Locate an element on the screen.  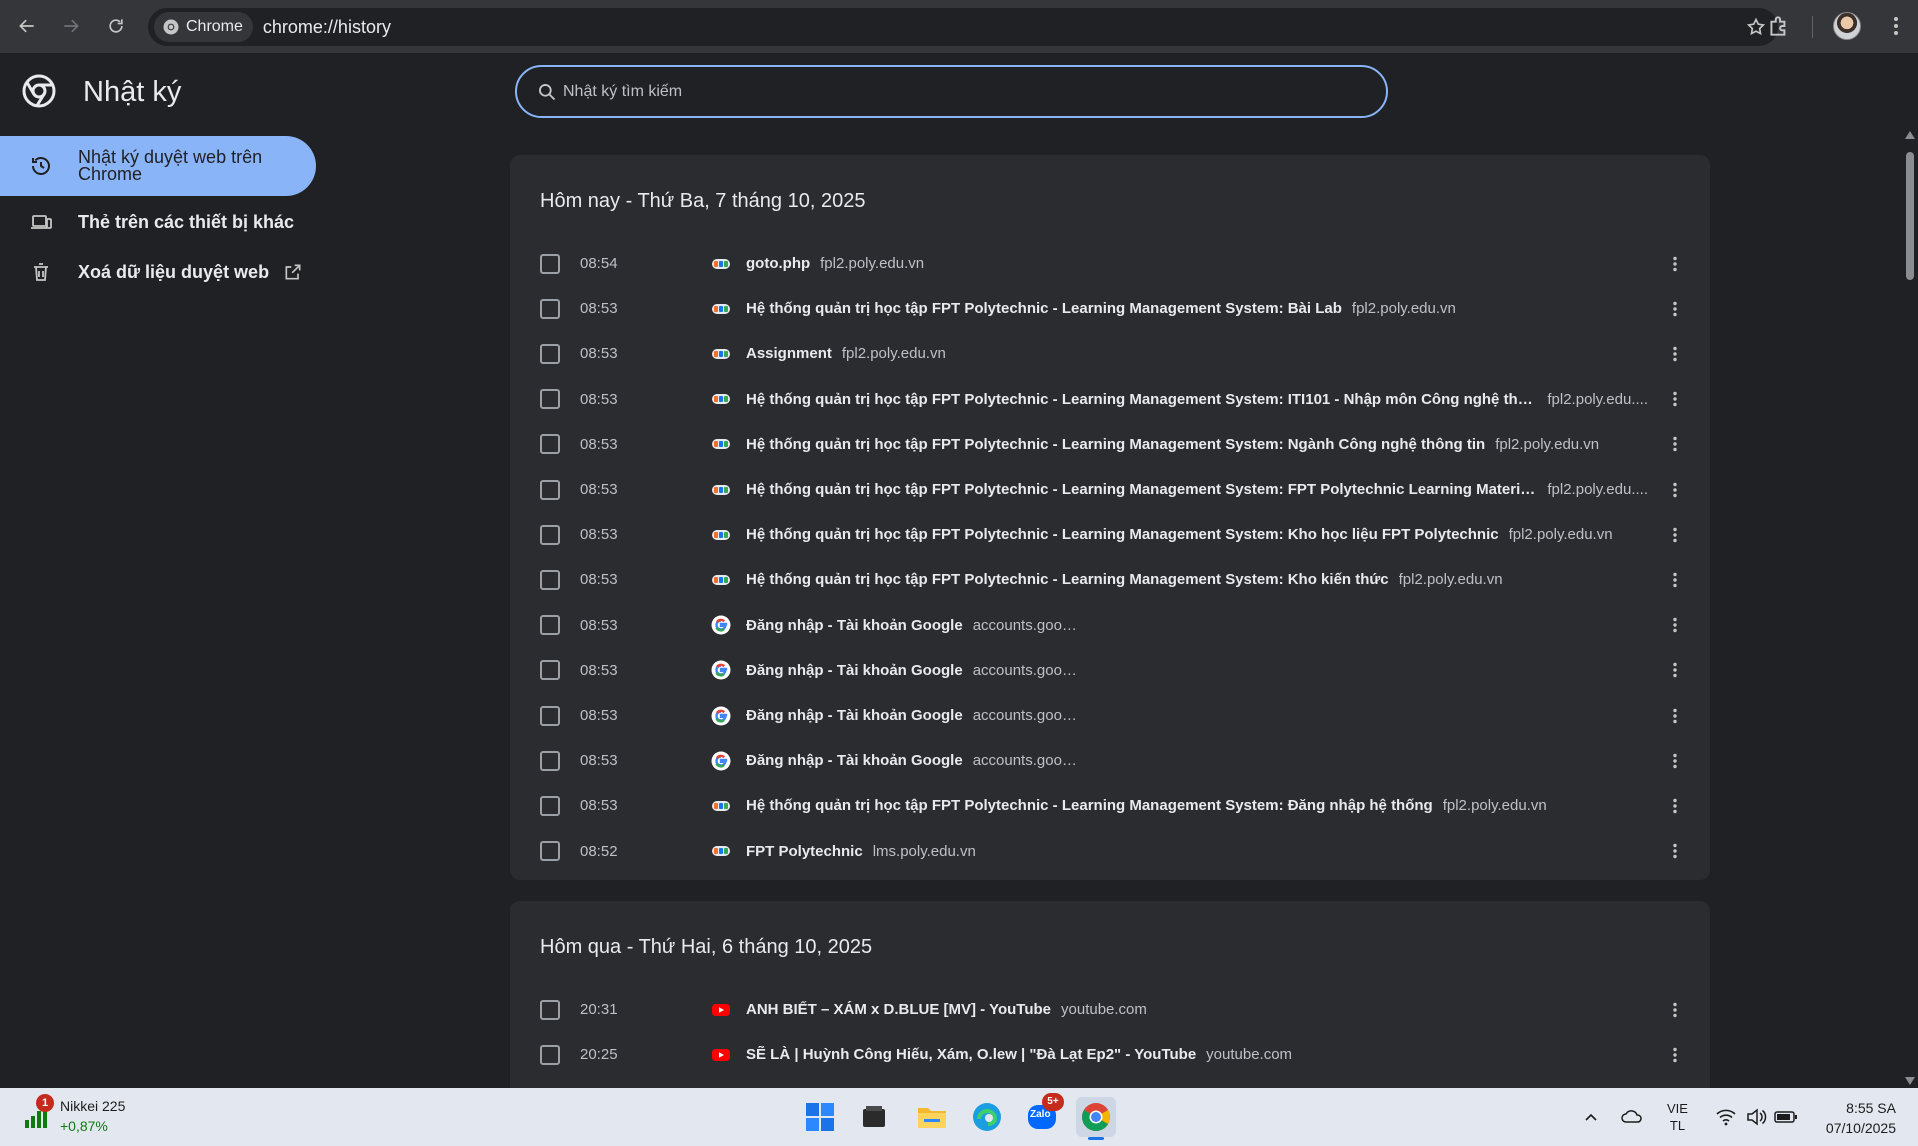
forward-button is located at coordinates (71, 26).